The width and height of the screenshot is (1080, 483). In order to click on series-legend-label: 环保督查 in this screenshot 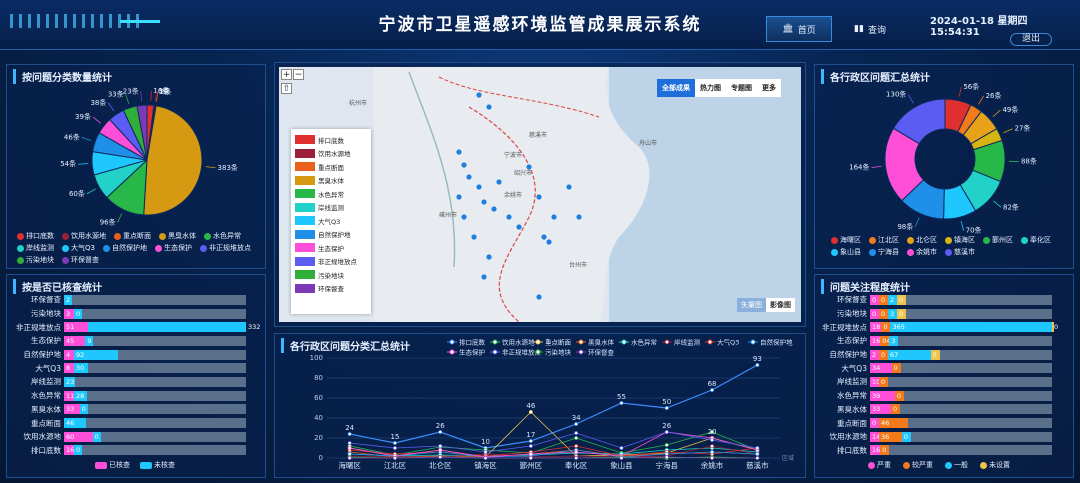, I will do `click(601, 352)`.